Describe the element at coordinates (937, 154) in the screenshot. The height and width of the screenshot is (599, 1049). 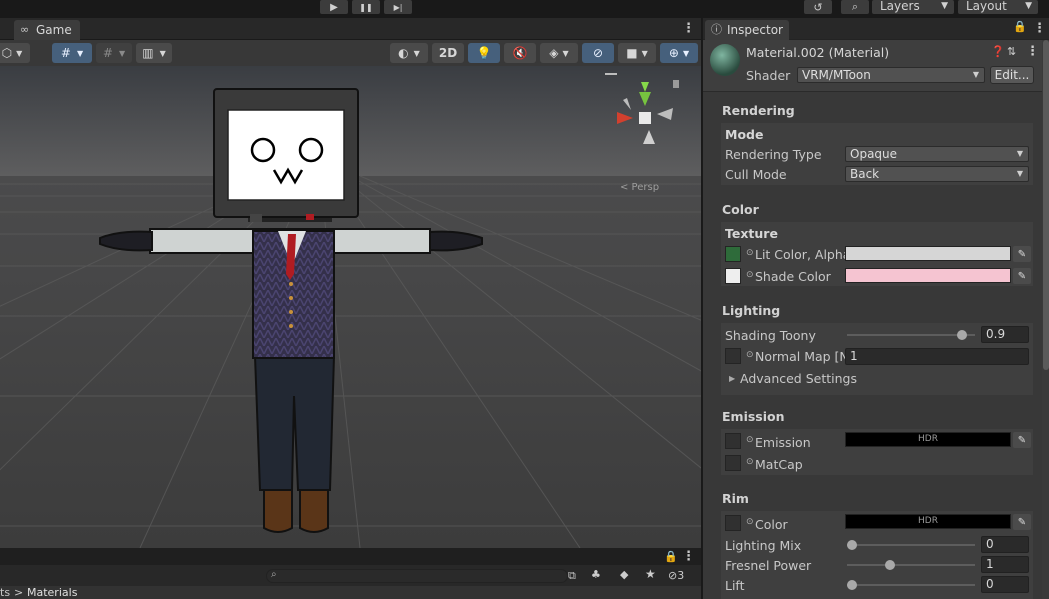
I see `rendering-type-dropdown: Opaque ▼` at that location.